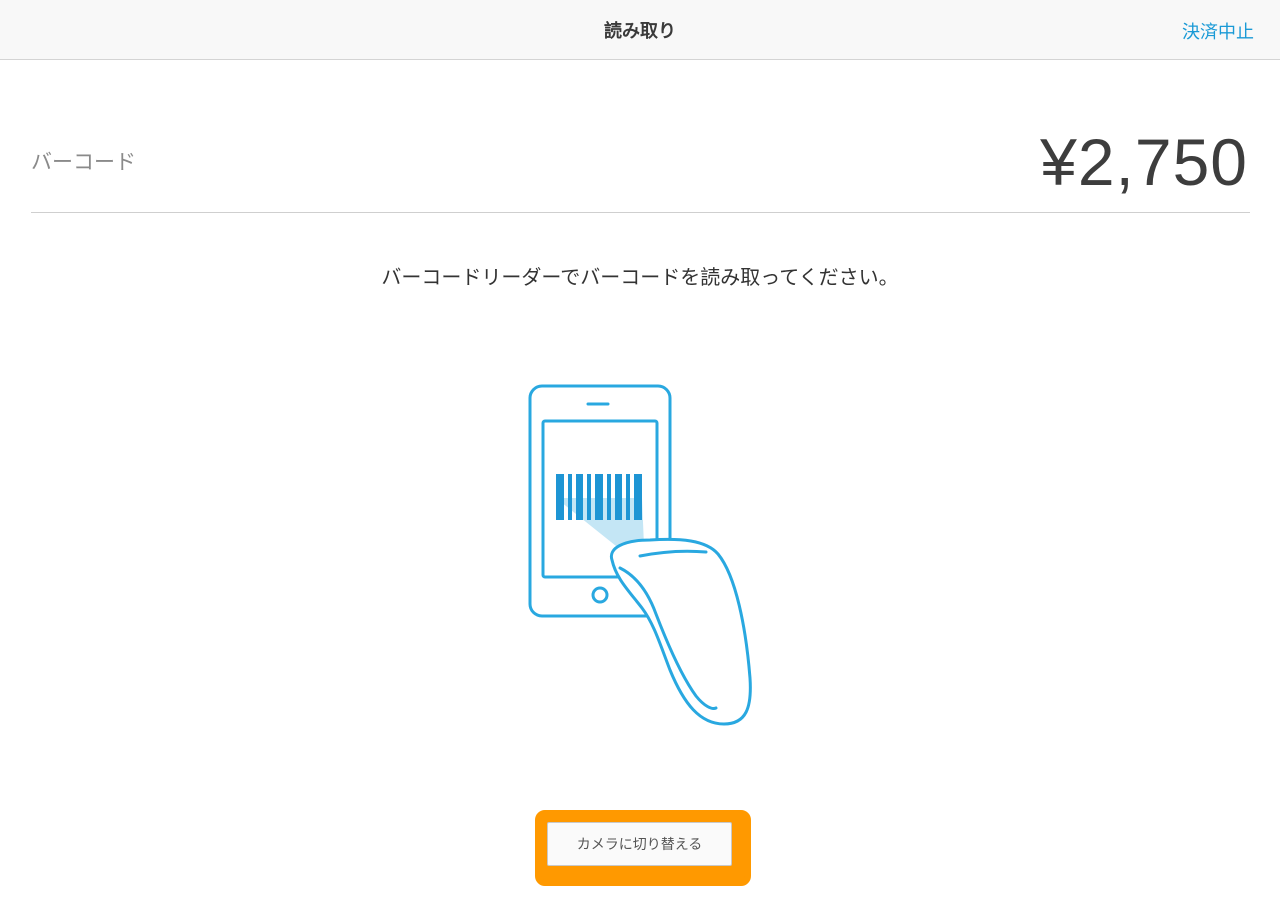  I want to click on switch-to-camera-button: カメラに切り替える, so click(639, 844).